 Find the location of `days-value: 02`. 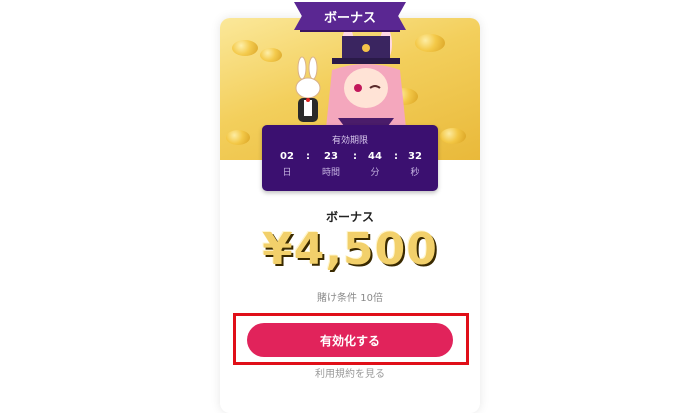

days-value: 02 is located at coordinates (287, 156).